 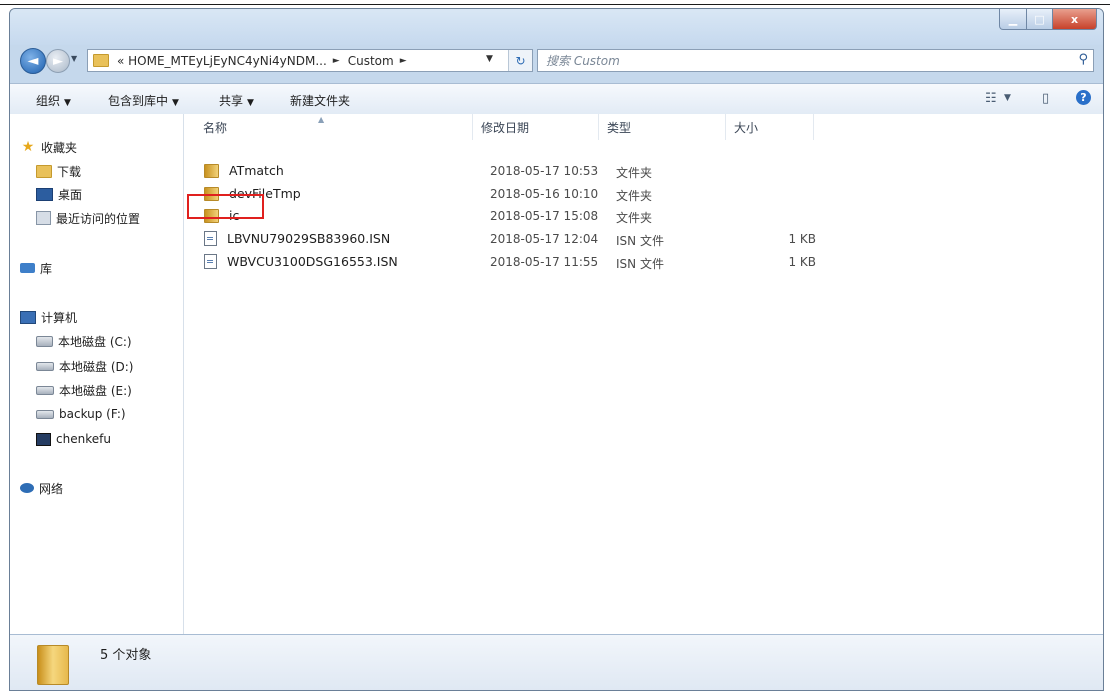 I want to click on window-controls: ▁ □ x, so click(x=1048, y=19).